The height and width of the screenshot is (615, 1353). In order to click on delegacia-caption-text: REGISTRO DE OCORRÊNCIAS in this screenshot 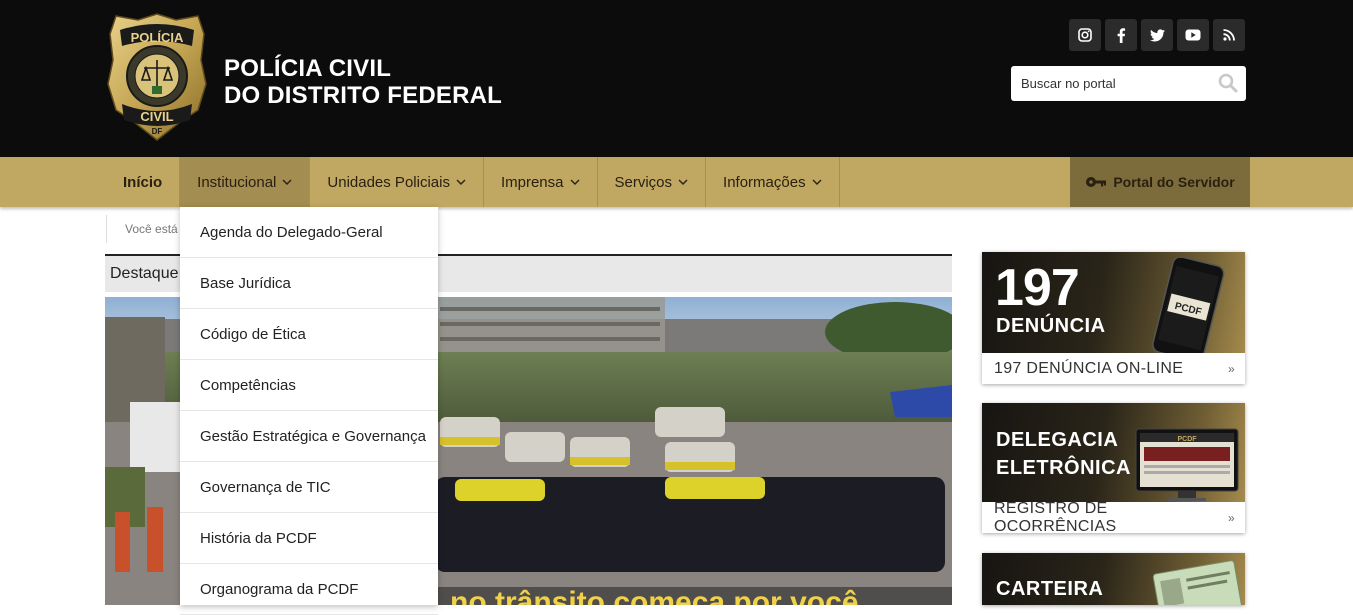, I will do `click(1055, 517)`.